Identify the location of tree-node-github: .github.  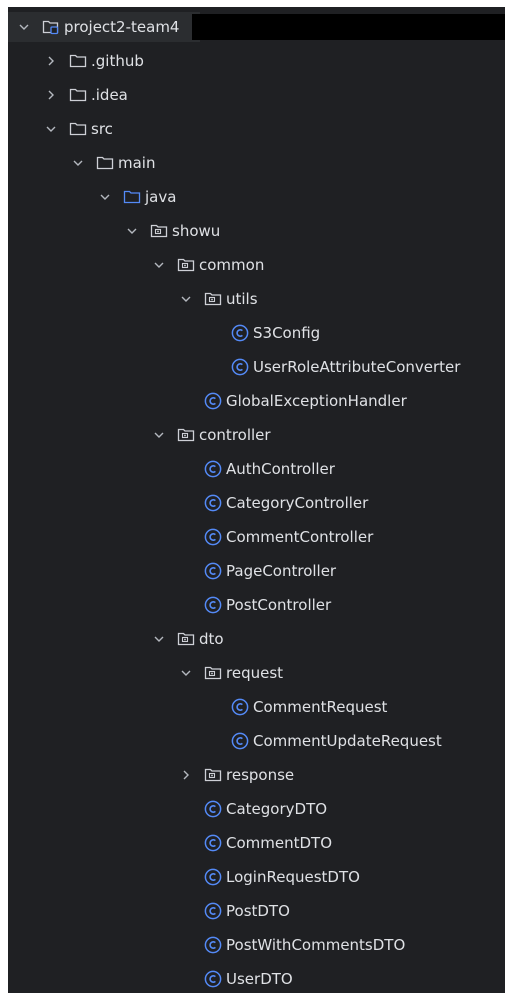
(76, 61).